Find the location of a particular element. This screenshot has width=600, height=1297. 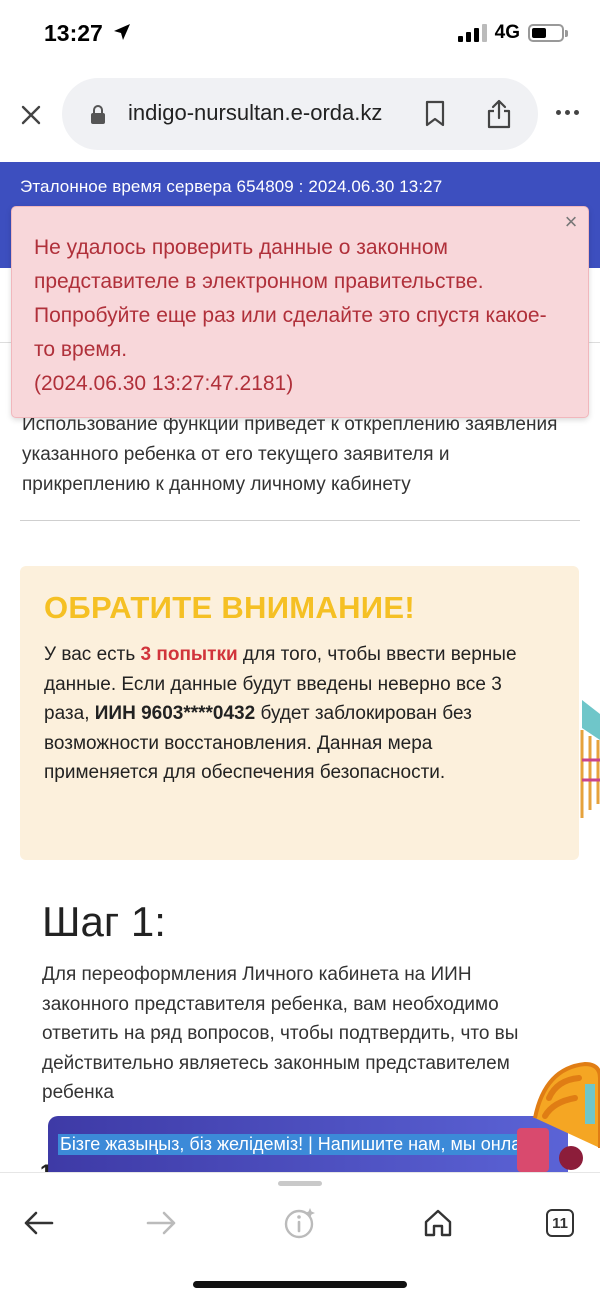

info-icon is located at coordinates (299, 1223).